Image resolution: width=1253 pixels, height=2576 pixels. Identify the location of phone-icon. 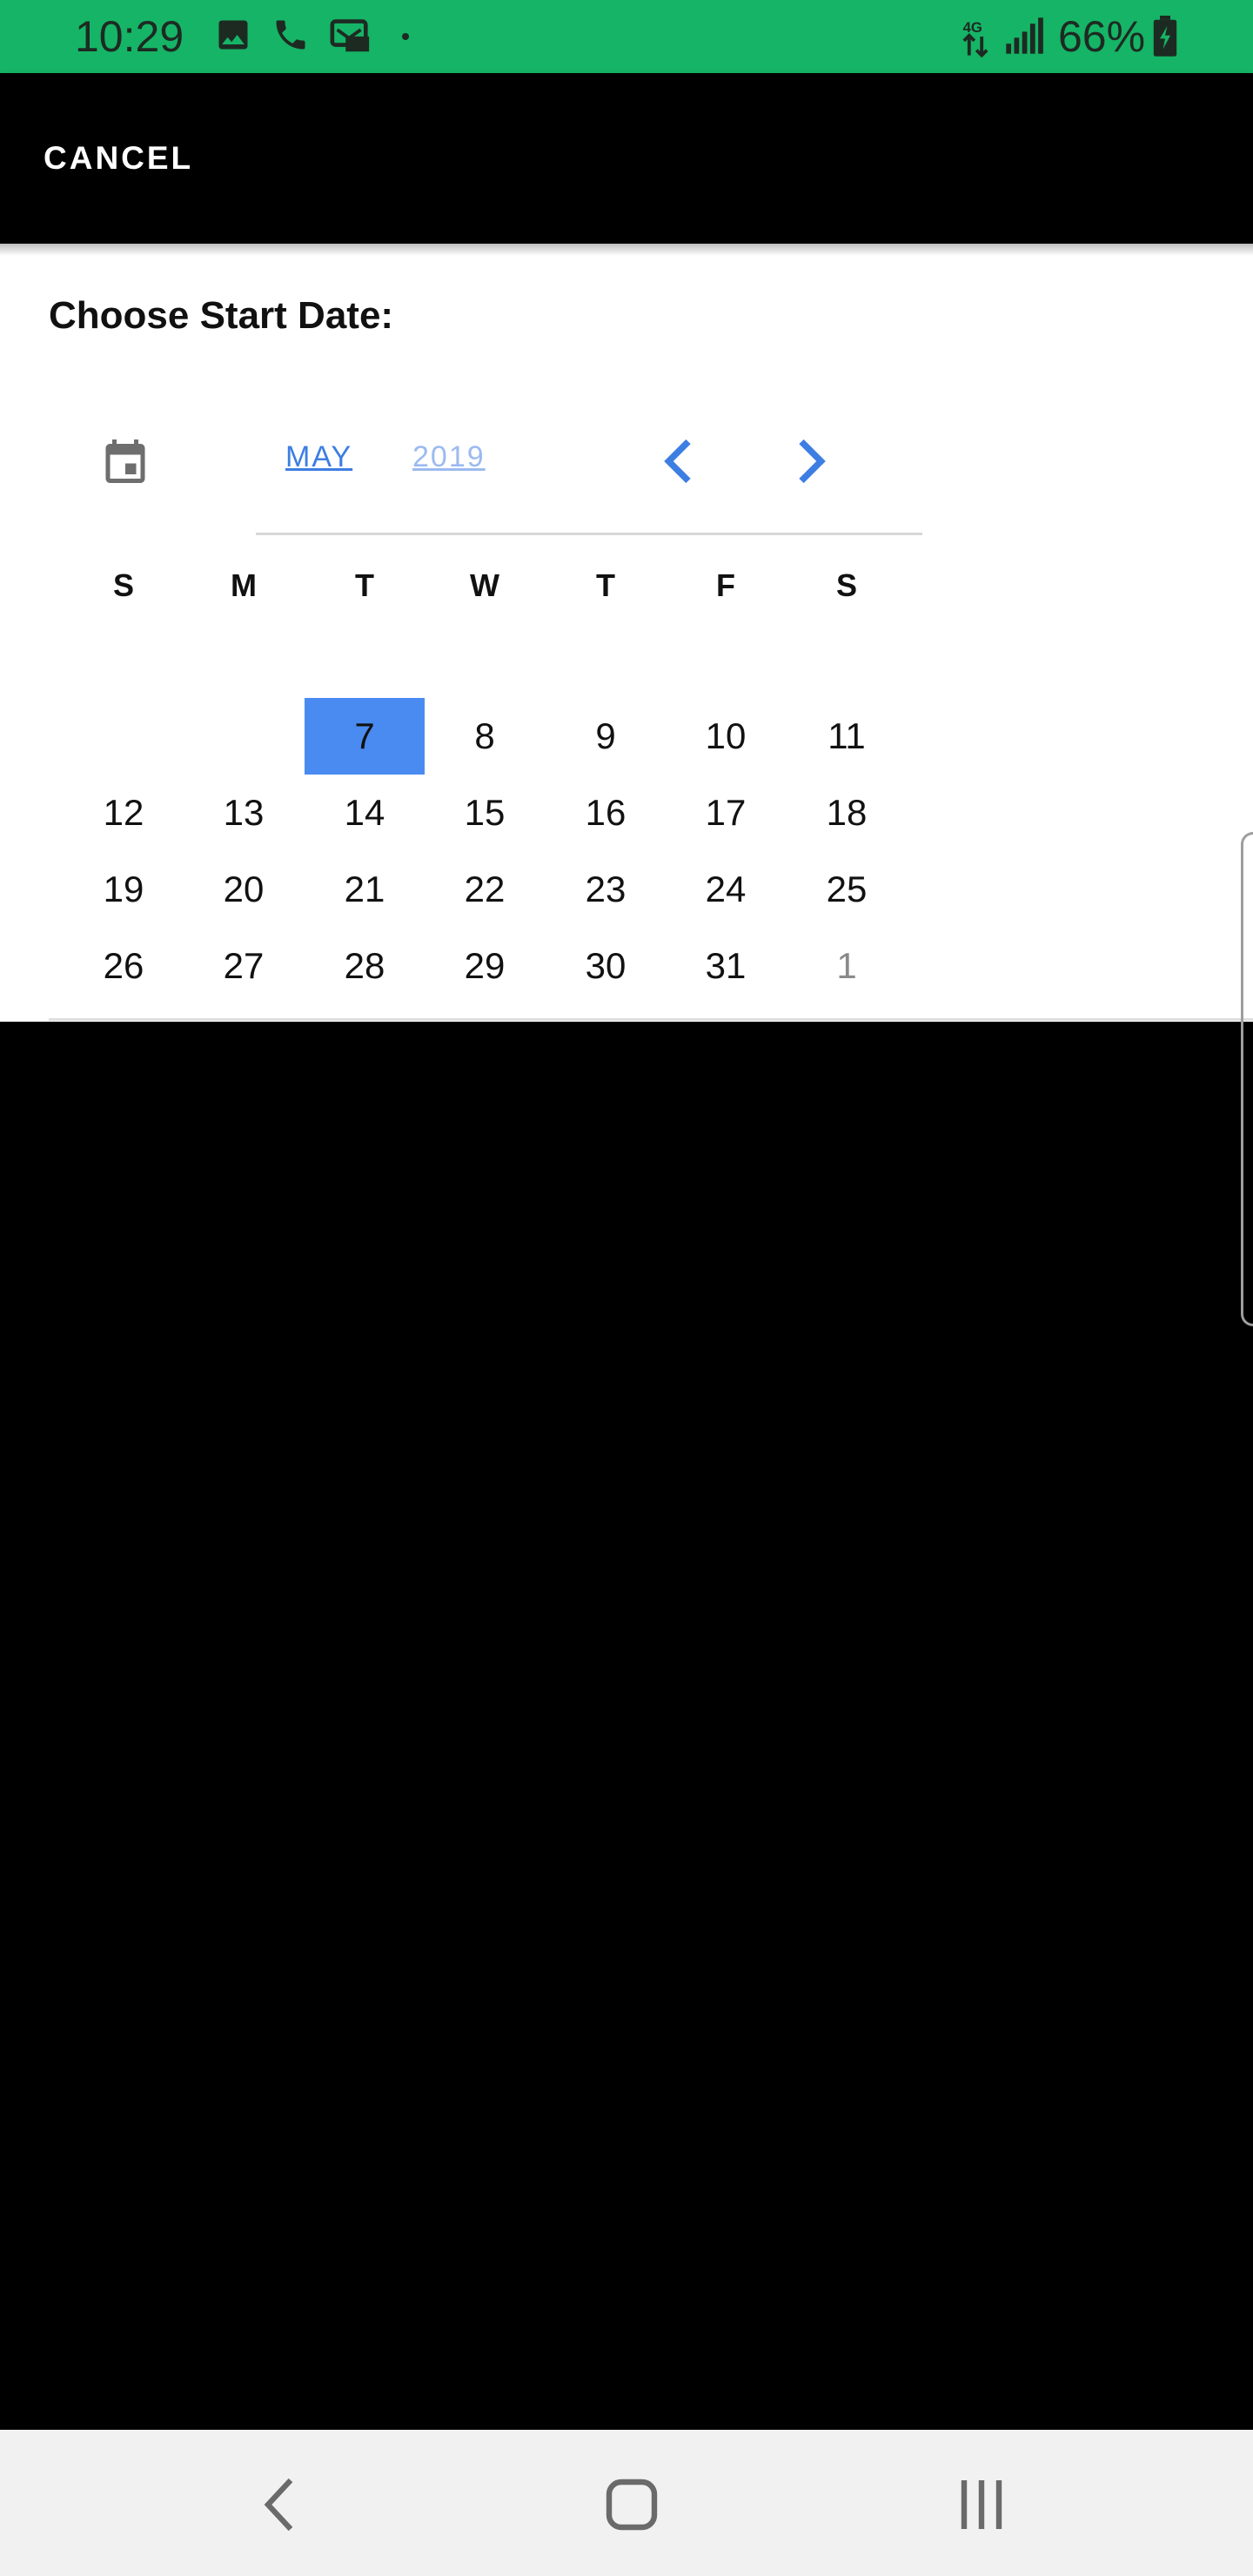
(290, 35).